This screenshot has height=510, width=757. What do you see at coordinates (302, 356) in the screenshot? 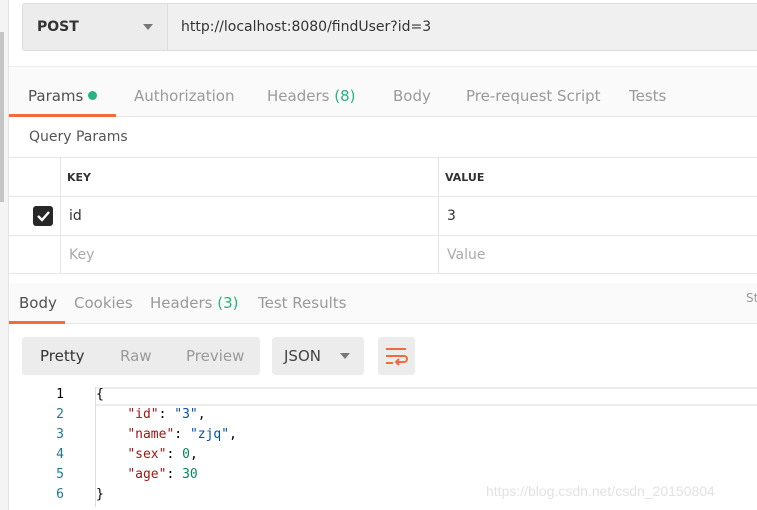
I see `format-label: JSON` at bounding box center [302, 356].